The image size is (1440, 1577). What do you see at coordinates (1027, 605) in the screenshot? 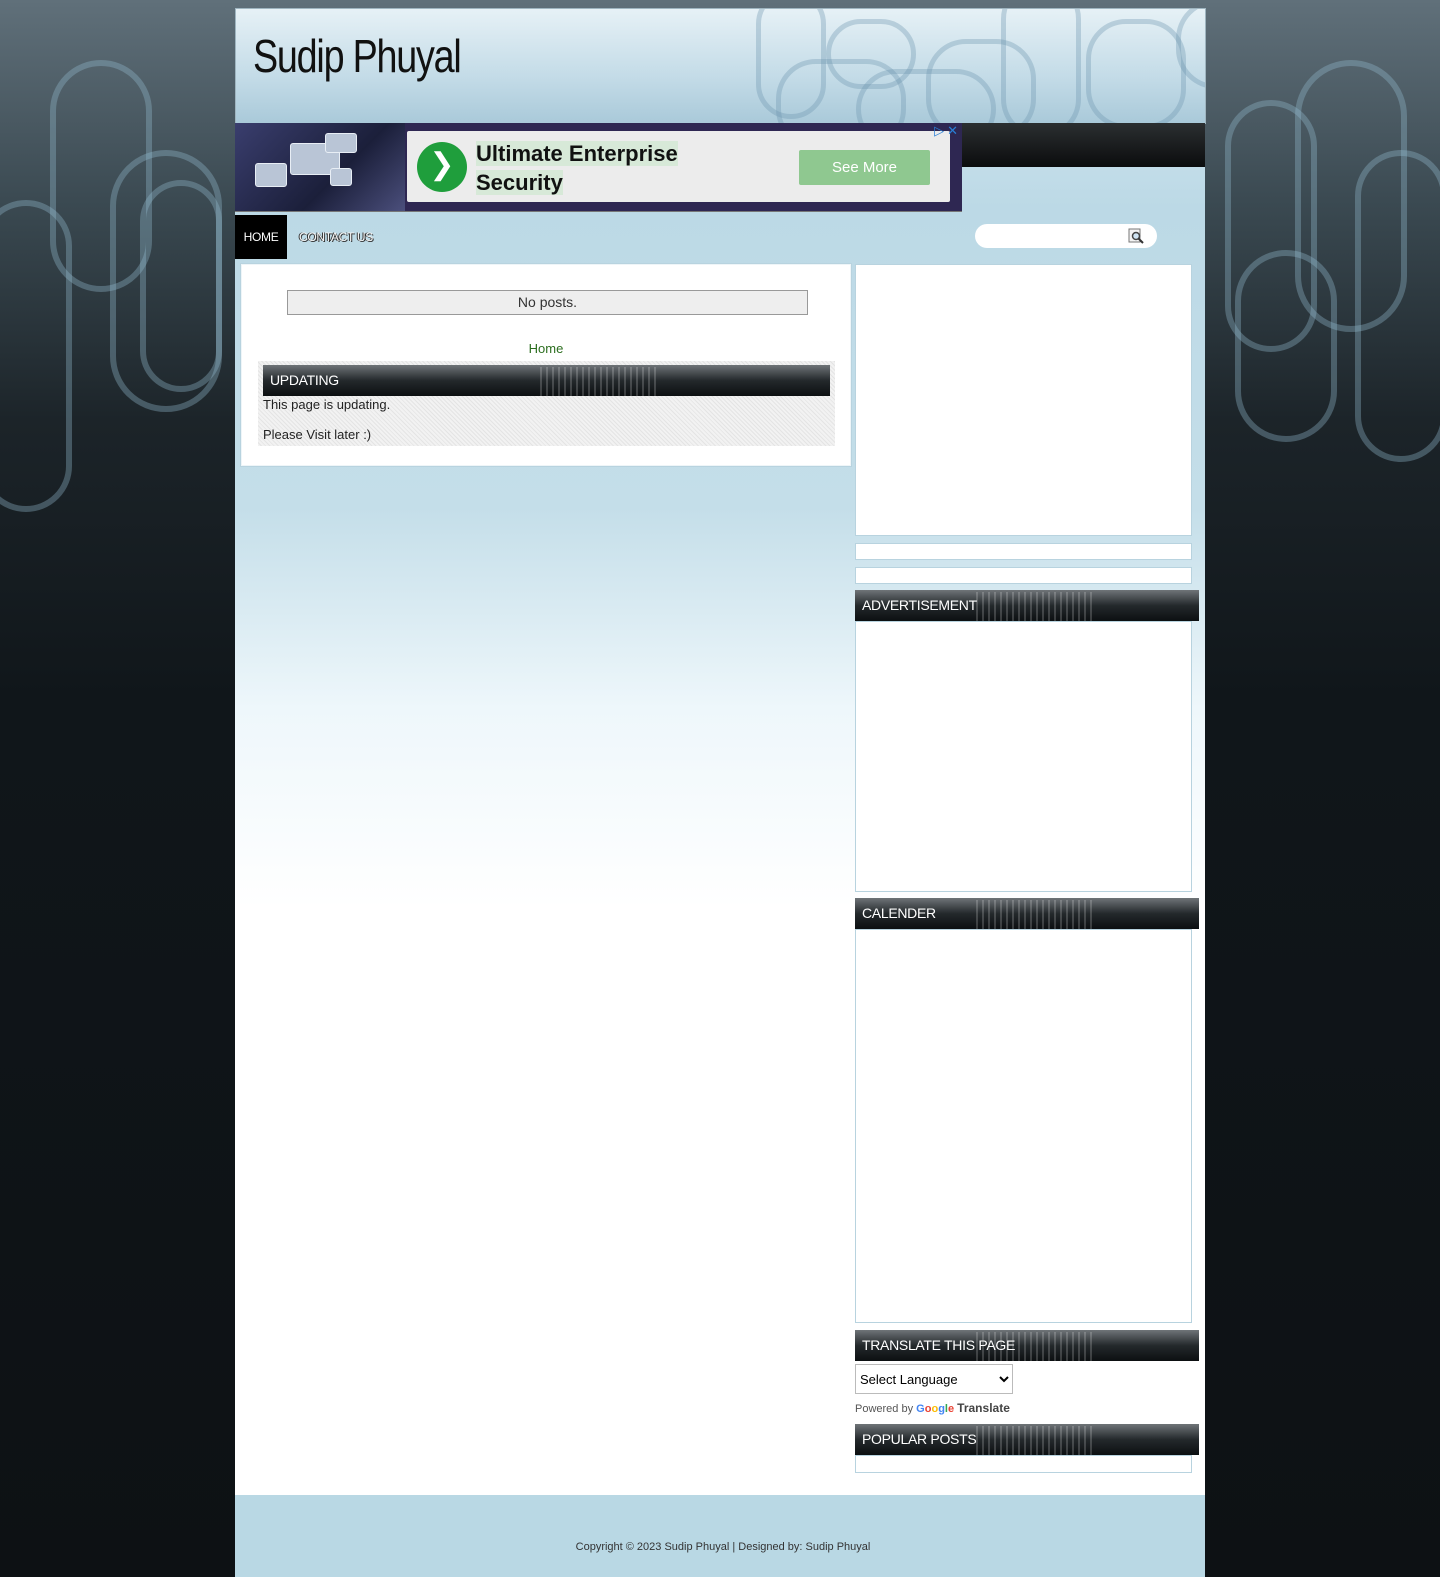
I see `advertisement-title: ADVERTISEMENT` at bounding box center [1027, 605].